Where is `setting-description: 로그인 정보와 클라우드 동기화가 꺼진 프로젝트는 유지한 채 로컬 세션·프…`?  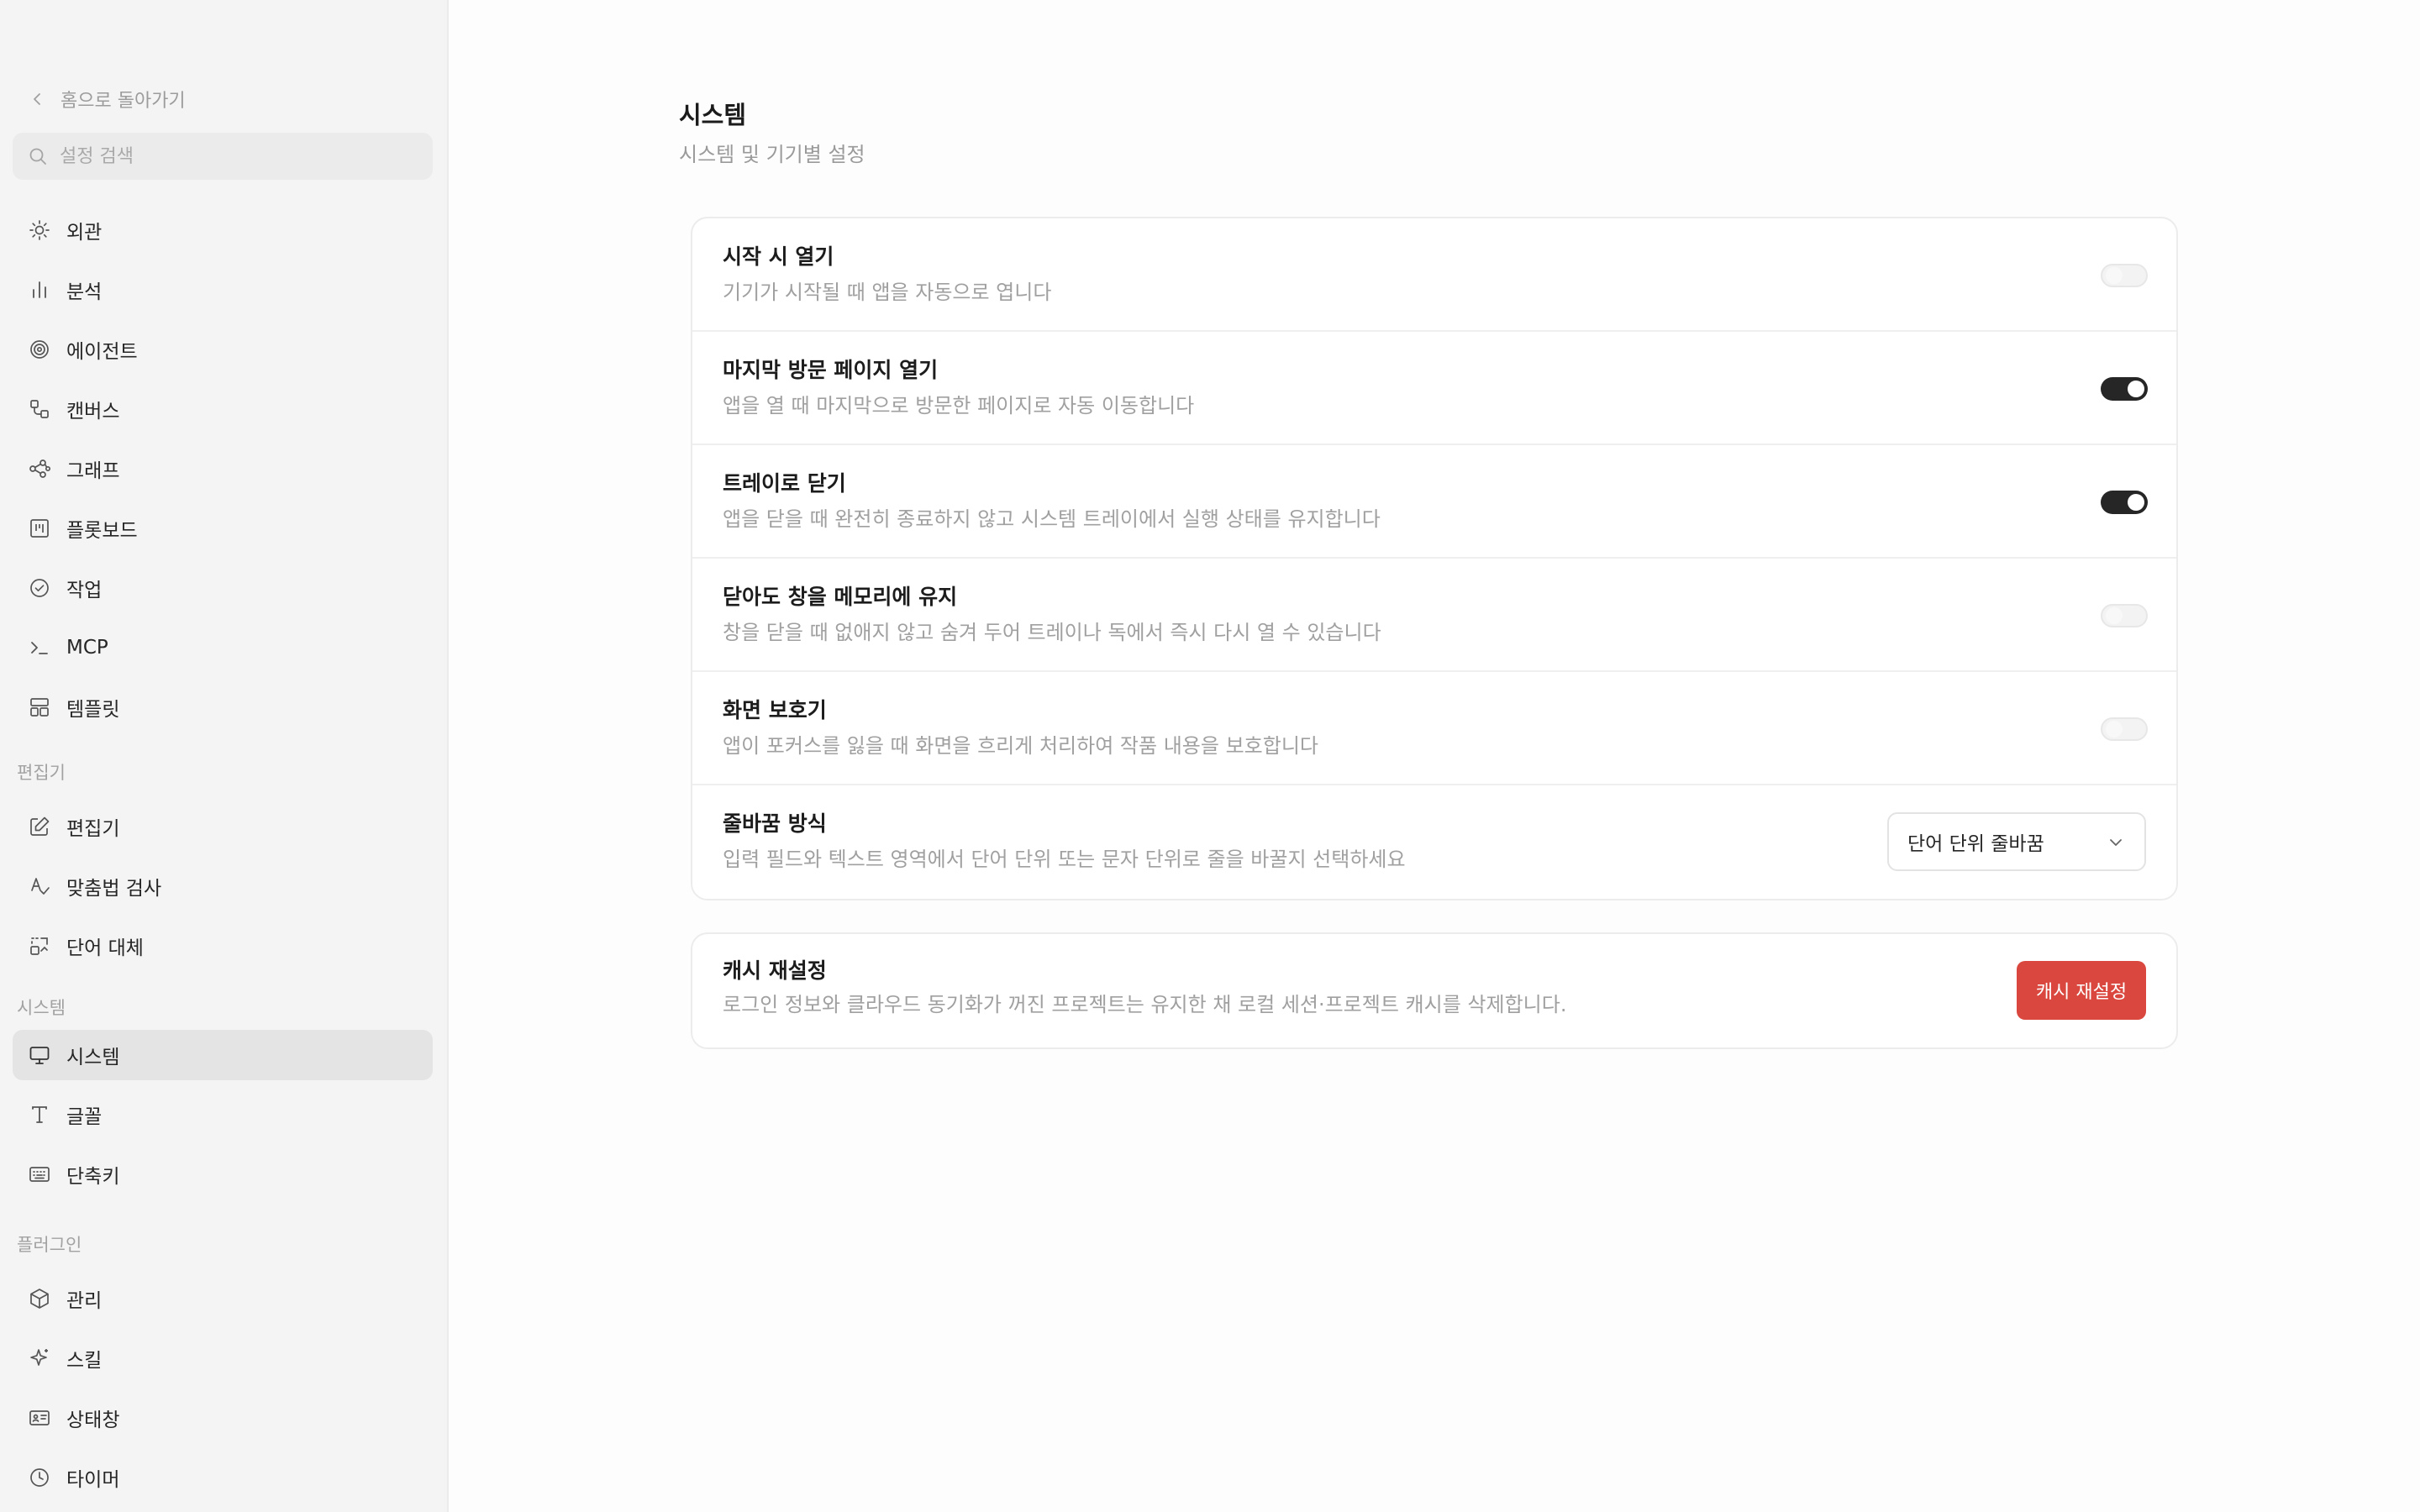
setting-description: 로그인 정보와 클라우드 동기화가 꺼진 프로젝트는 유지한 채 로컬 세션·프… is located at coordinates (1145, 1004).